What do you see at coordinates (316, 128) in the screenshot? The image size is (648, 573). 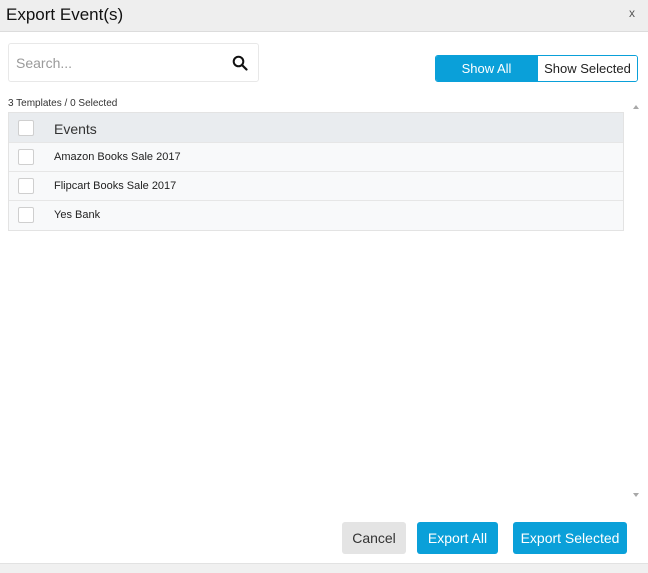 I see `table-header-row: Events` at bounding box center [316, 128].